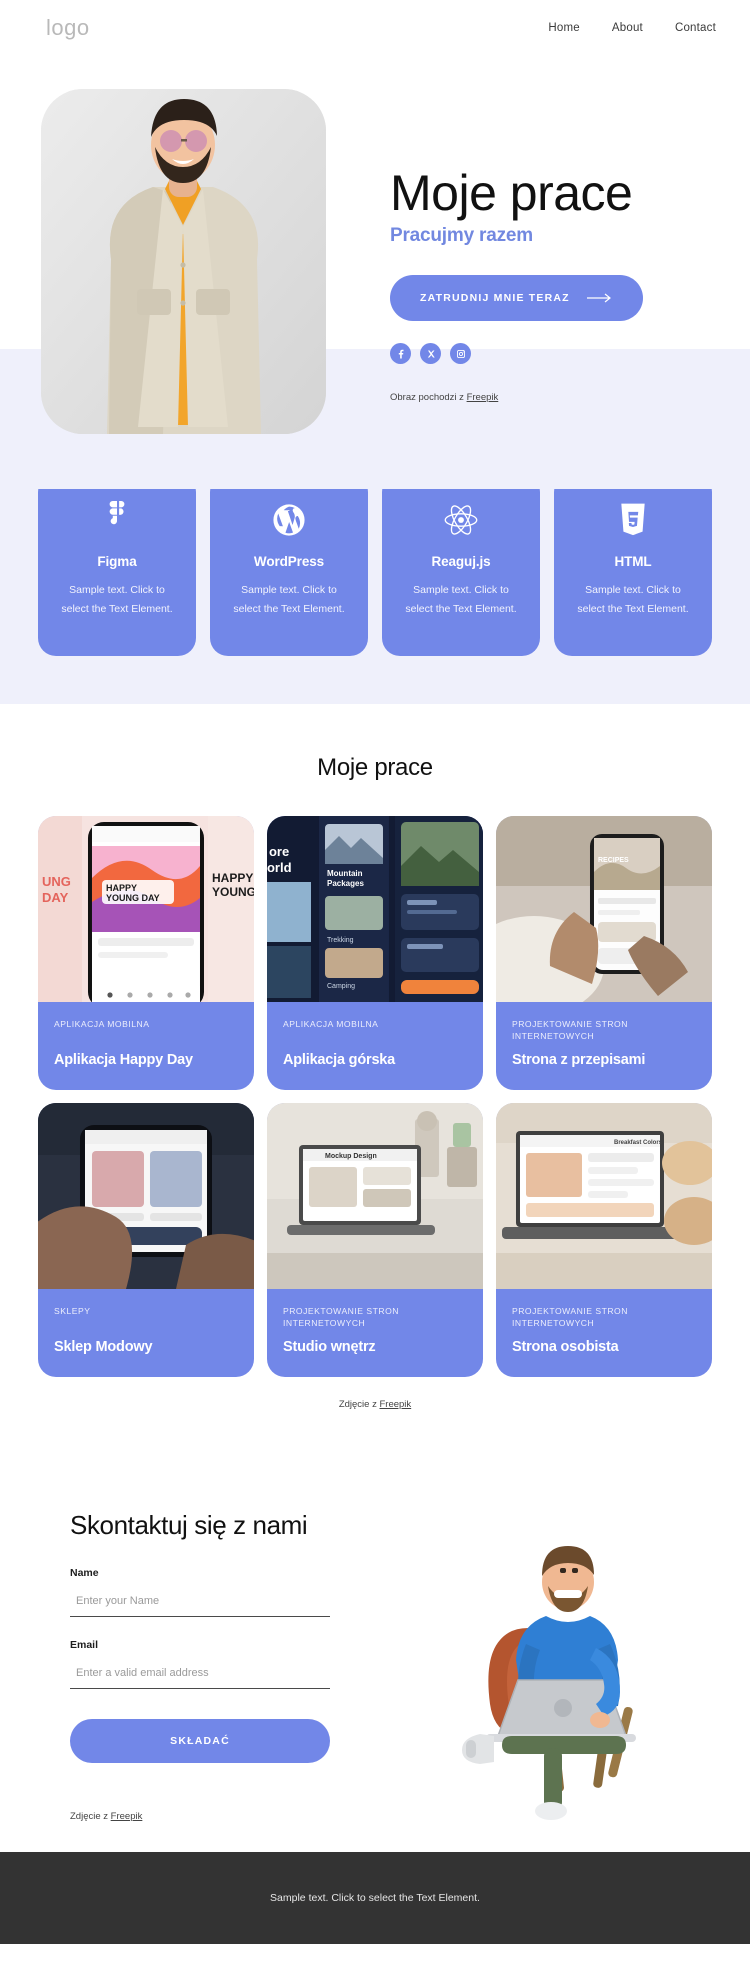 This screenshot has width=750, height=1980. Describe the element at coordinates (375, 28) in the screenshot. I see `site-header: logo Home About Contact` at that location.